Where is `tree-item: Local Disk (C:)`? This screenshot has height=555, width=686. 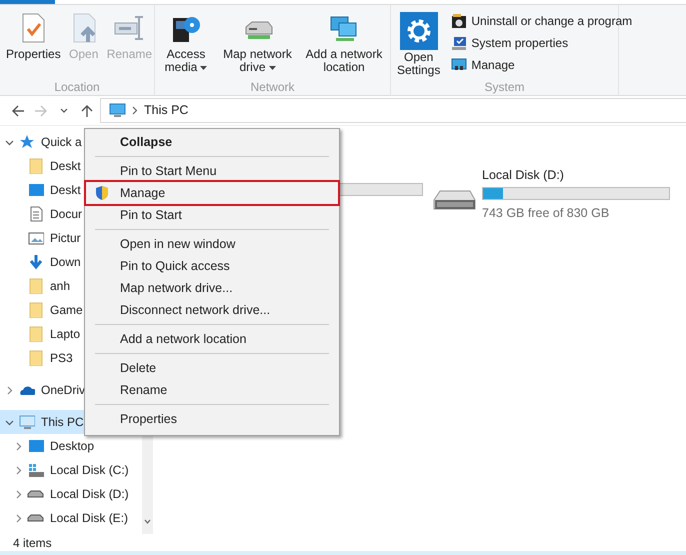
tree-item: Local Disk (C:) is located at coordinates (70, 470).